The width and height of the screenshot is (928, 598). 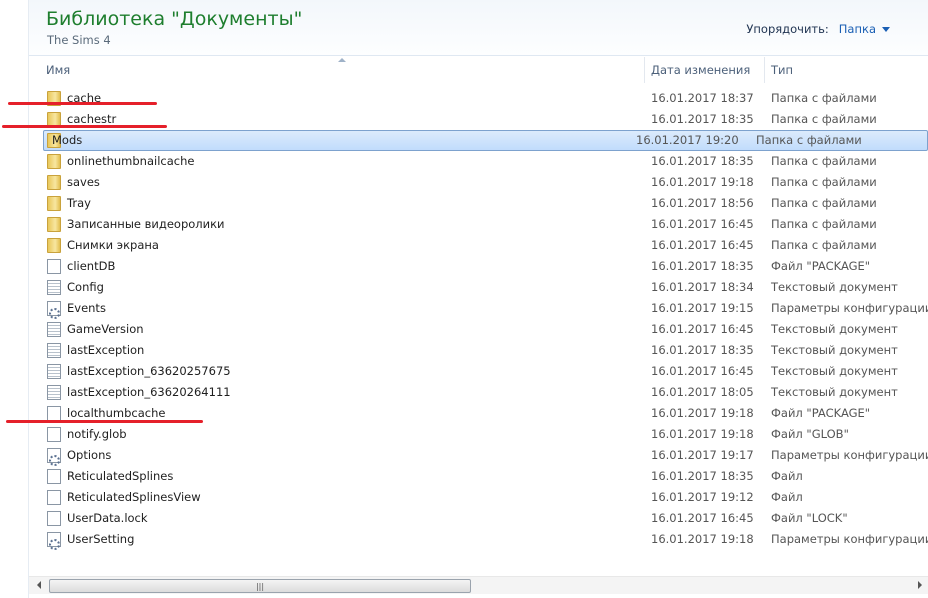 I want to click on scroll-left-icon, so click(x=39, y=585).